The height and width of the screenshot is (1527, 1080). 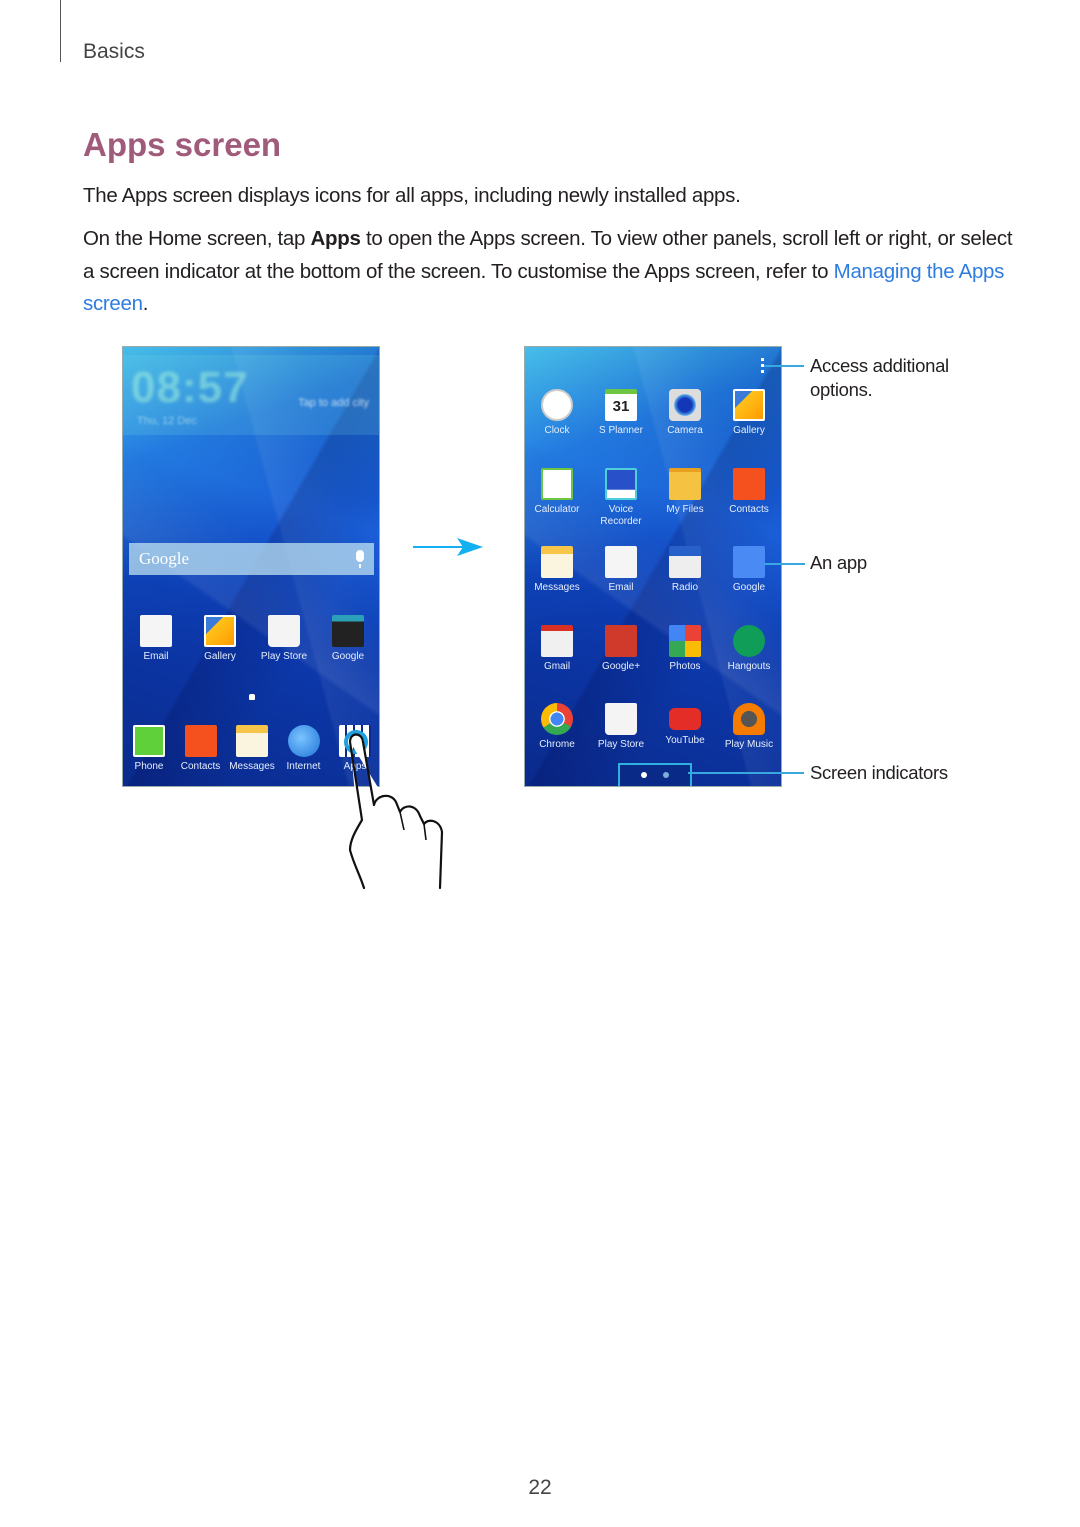 I want to click on screen-indicators, so click(x=655, y=774).